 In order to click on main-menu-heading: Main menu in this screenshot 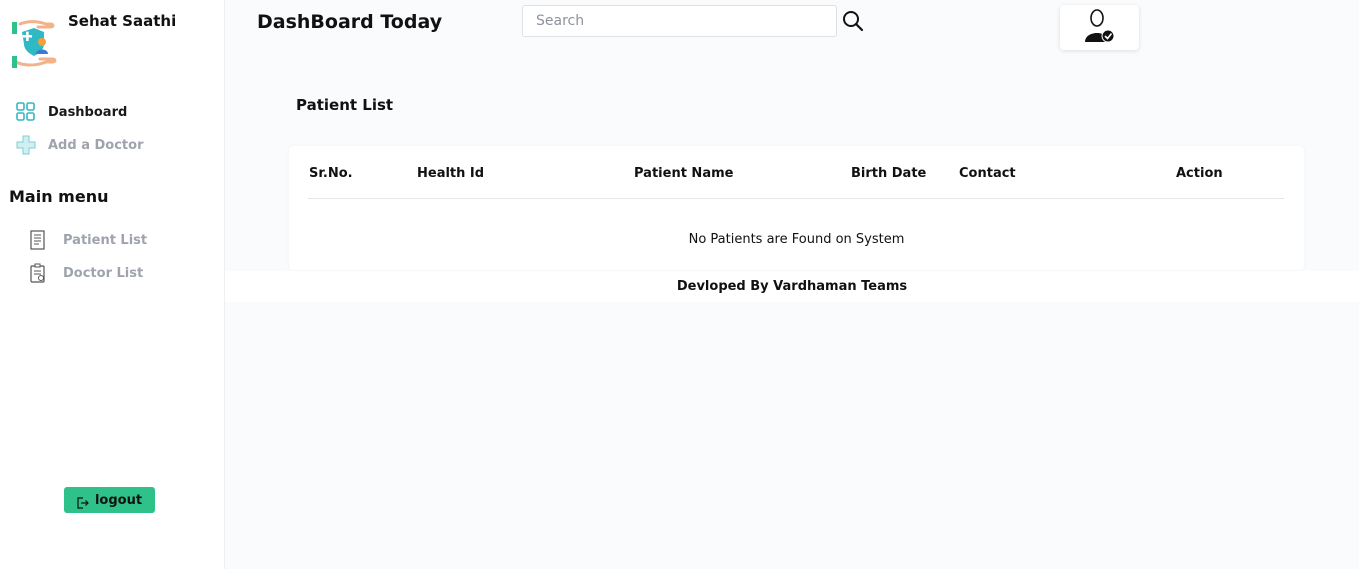, I will do `click(59, 196)`.